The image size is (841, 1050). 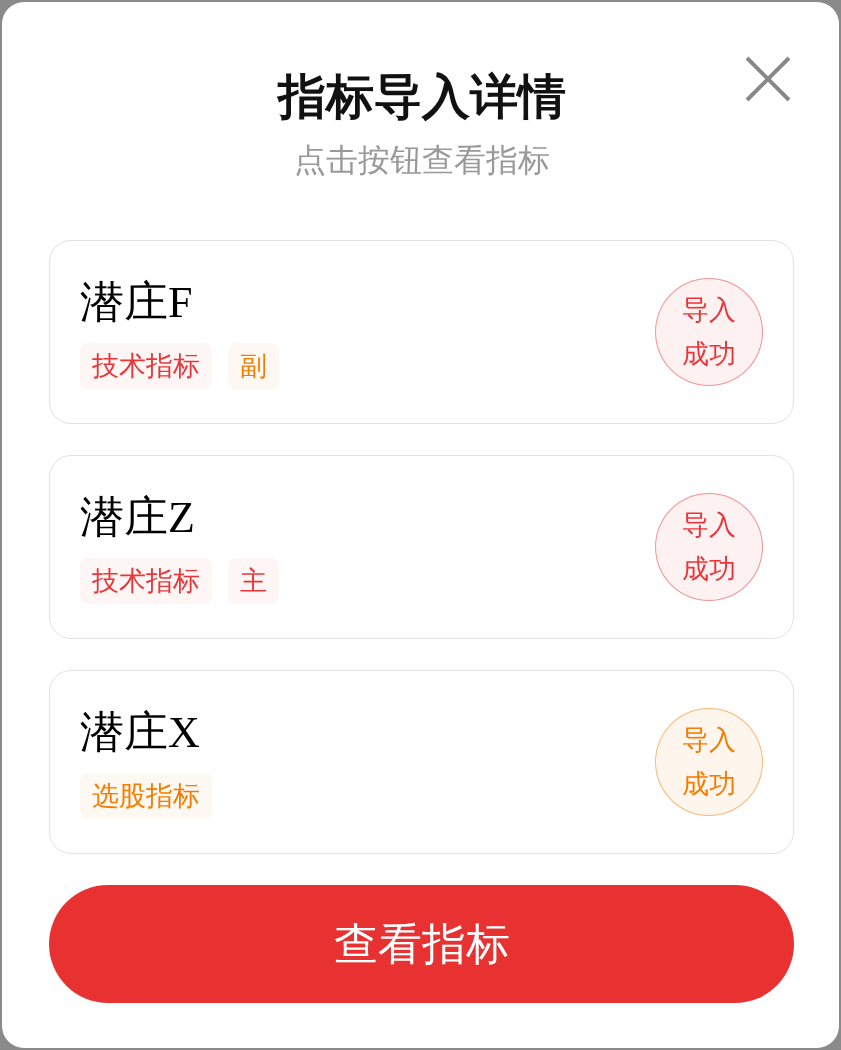 I want to click on indicator-name: 潜庄X, so click(x=140, y=733).